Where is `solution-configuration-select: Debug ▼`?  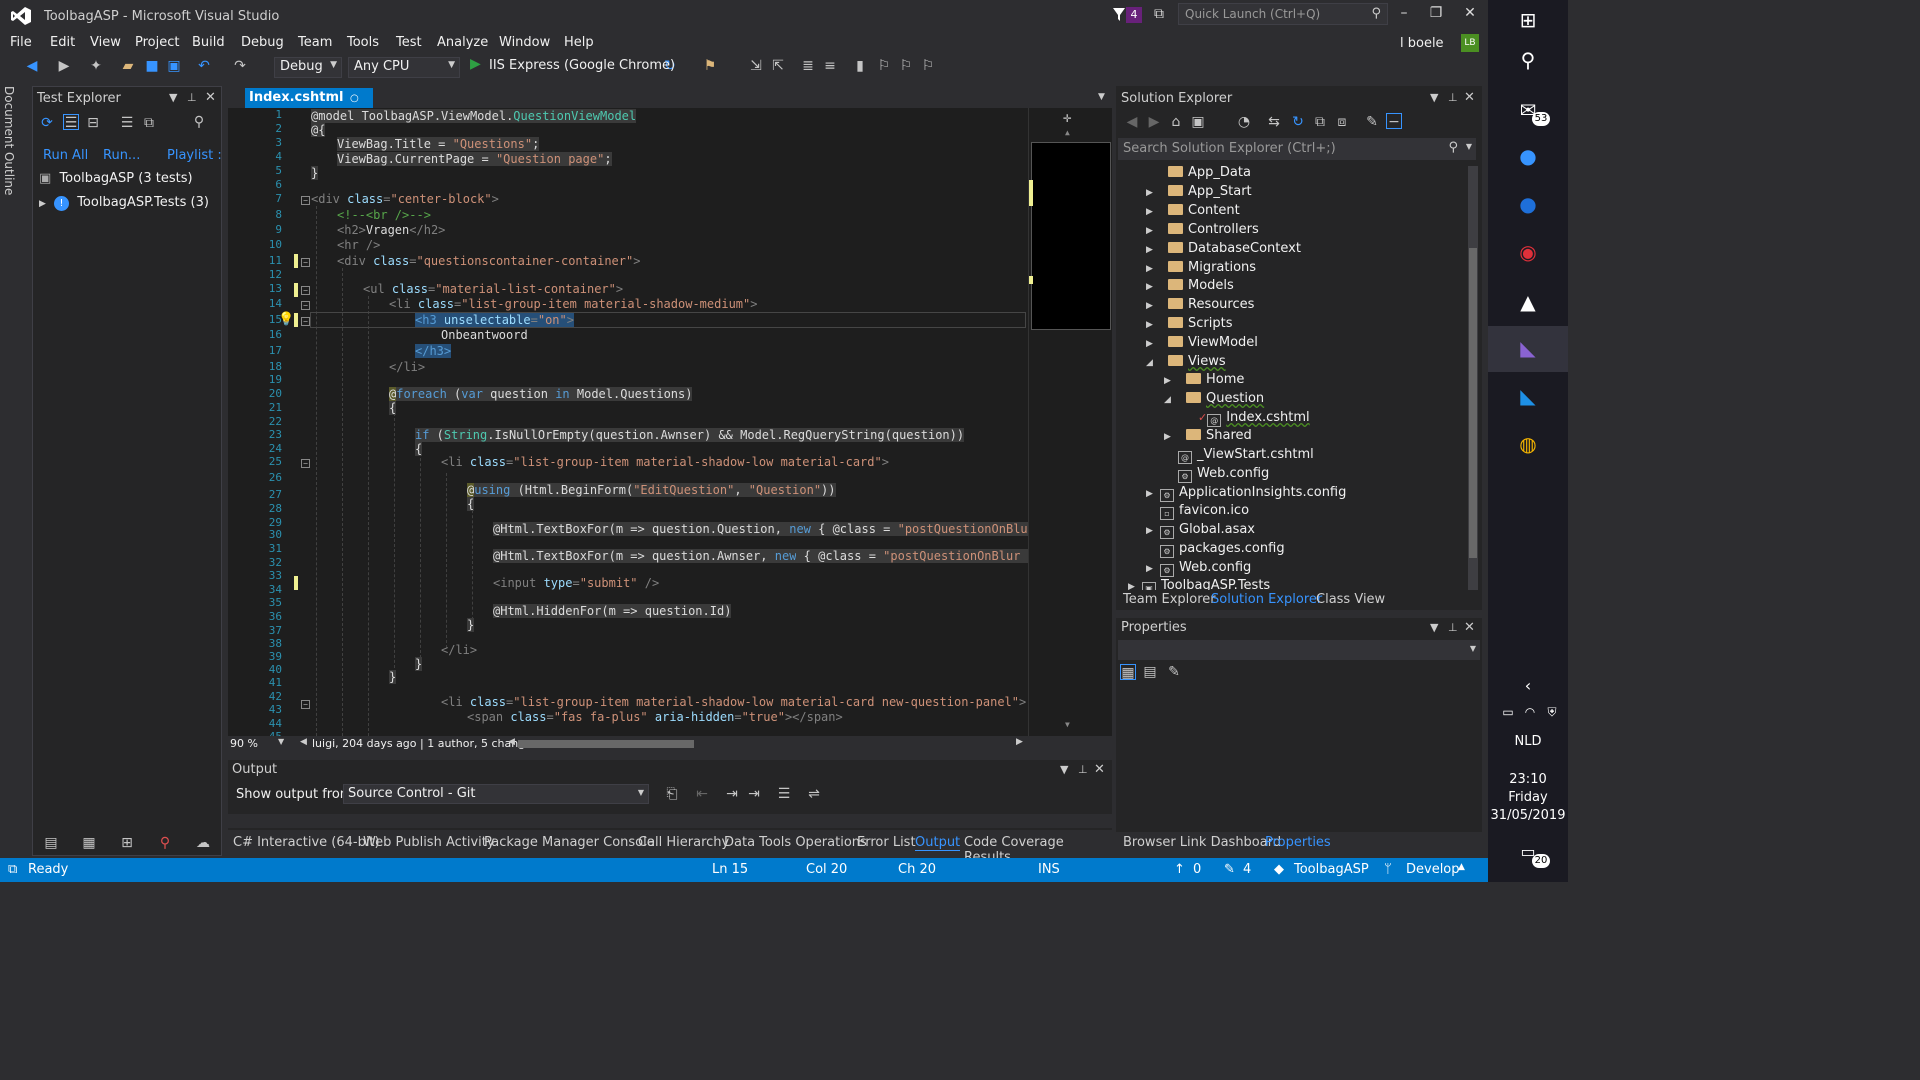 solution-configuration-select: Debug ▼ is located at coordinates (308, 67).